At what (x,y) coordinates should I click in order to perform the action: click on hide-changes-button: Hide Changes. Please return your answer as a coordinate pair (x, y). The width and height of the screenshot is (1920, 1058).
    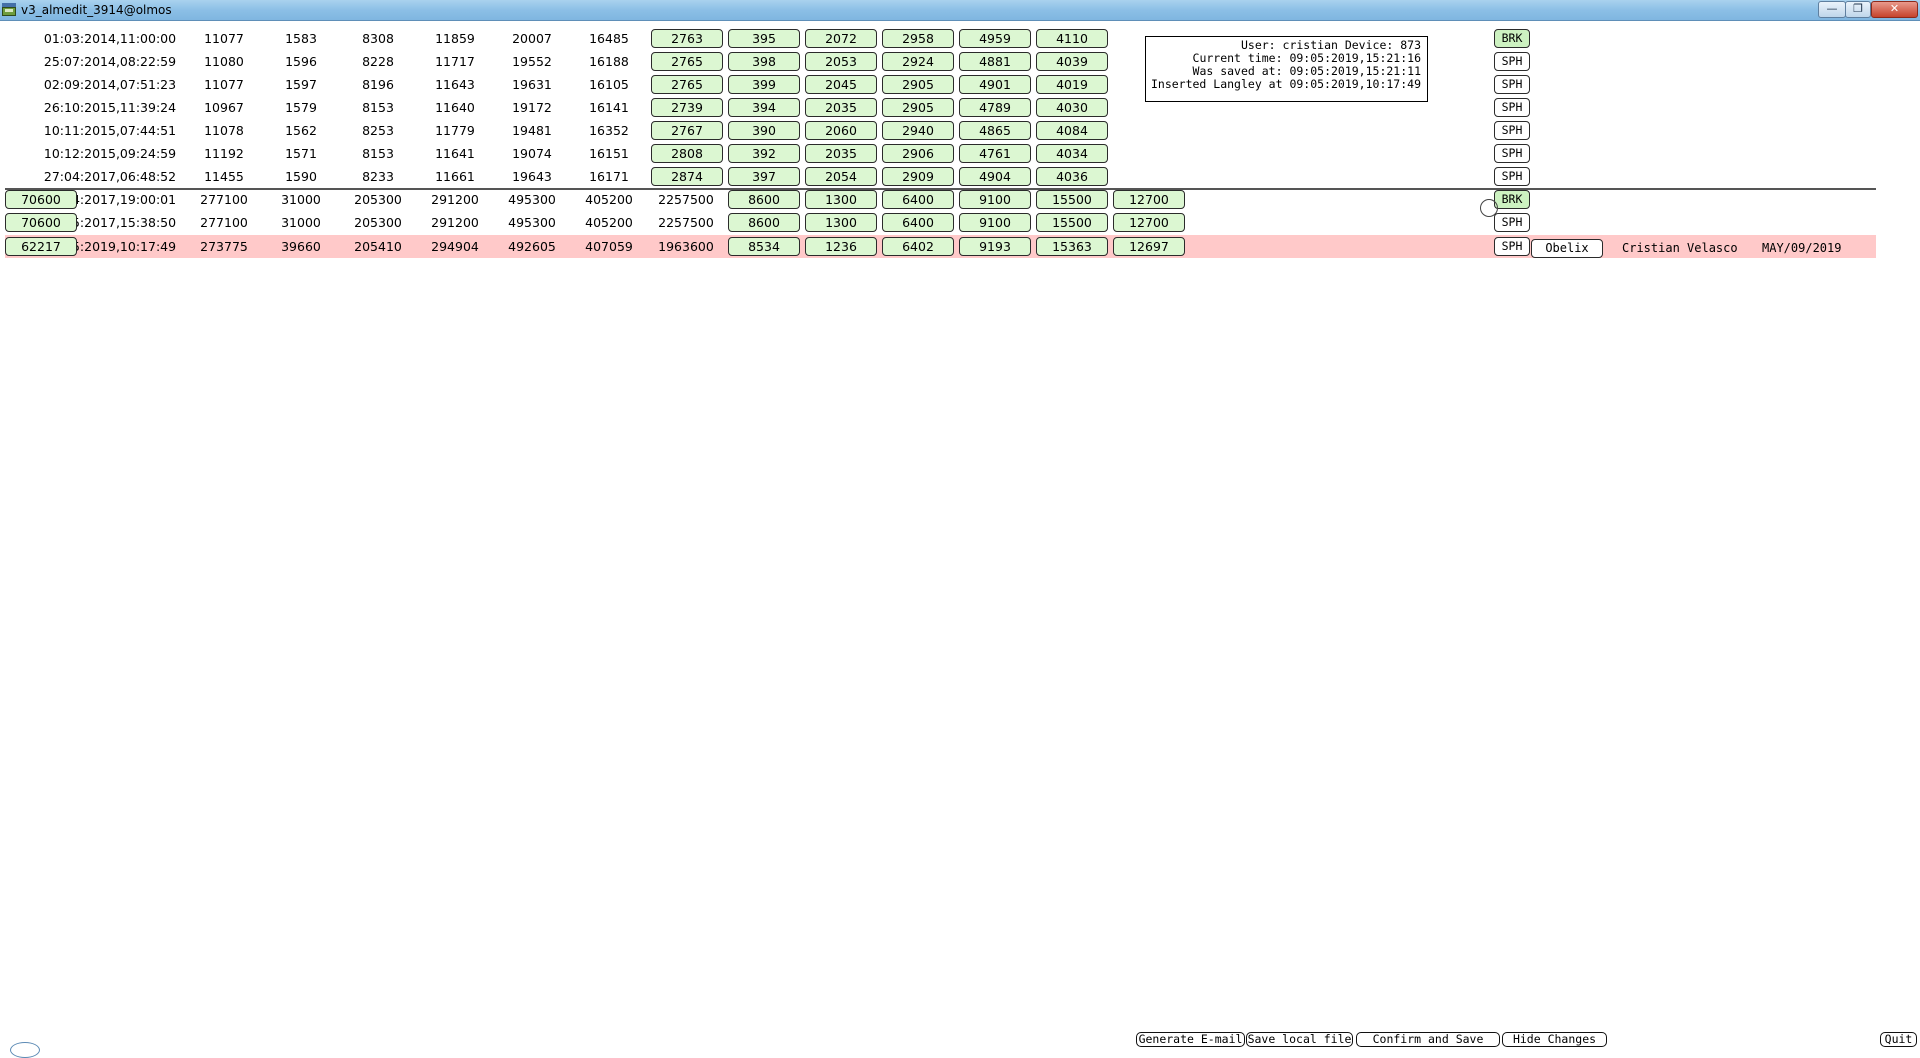
    Looking at the image, I should click on (1554, 1039).